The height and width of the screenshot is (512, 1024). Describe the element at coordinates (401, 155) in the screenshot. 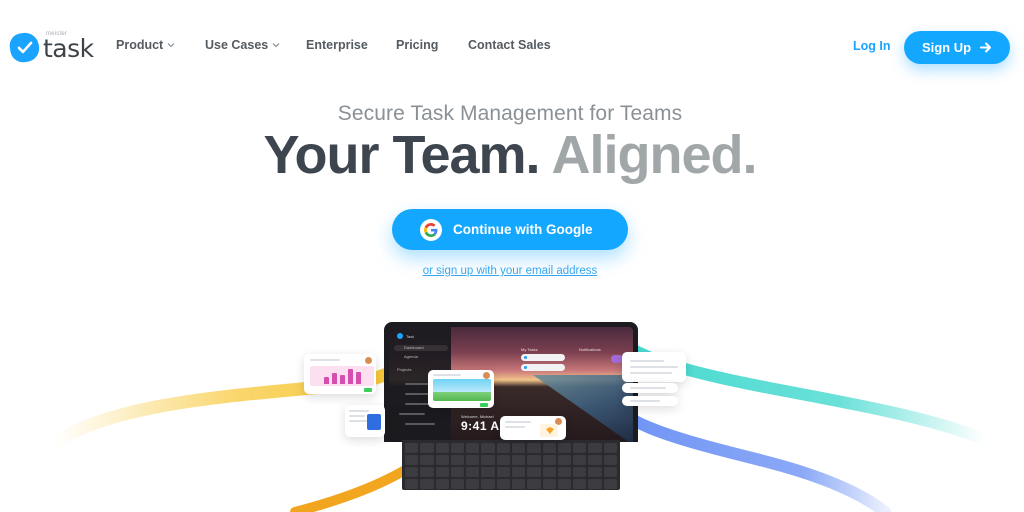

I see `headline-dark: Your Team.` at that location.